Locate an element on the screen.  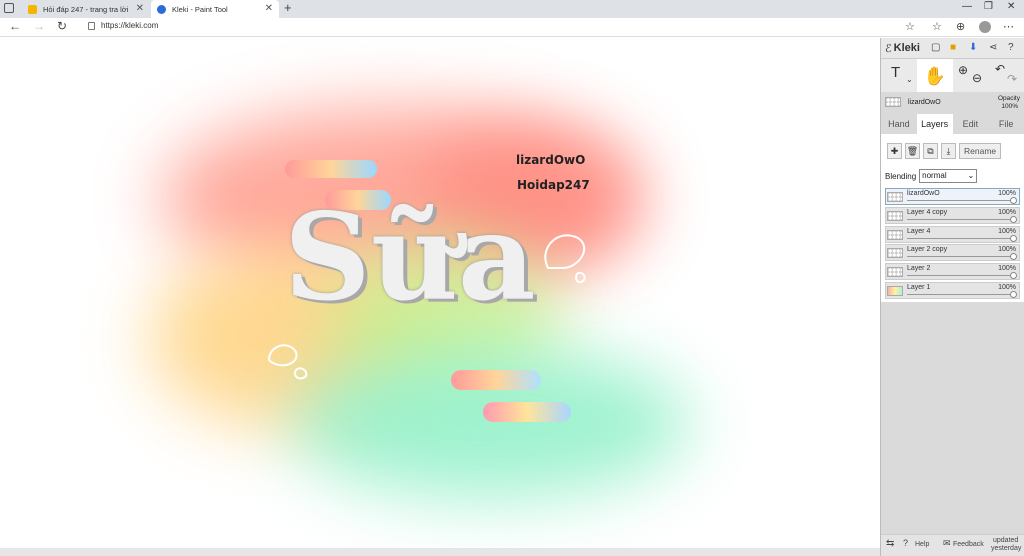
favorites-icon: ☆ is located at coordinates (937, 26).